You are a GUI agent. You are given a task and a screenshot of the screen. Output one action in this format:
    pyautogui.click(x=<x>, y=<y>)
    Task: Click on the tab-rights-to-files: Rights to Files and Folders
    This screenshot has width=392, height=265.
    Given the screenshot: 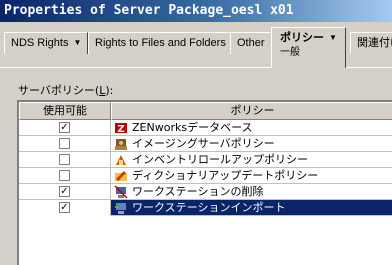 What is the action you would take?
    pyautogui.click(x=160, y=43)
    